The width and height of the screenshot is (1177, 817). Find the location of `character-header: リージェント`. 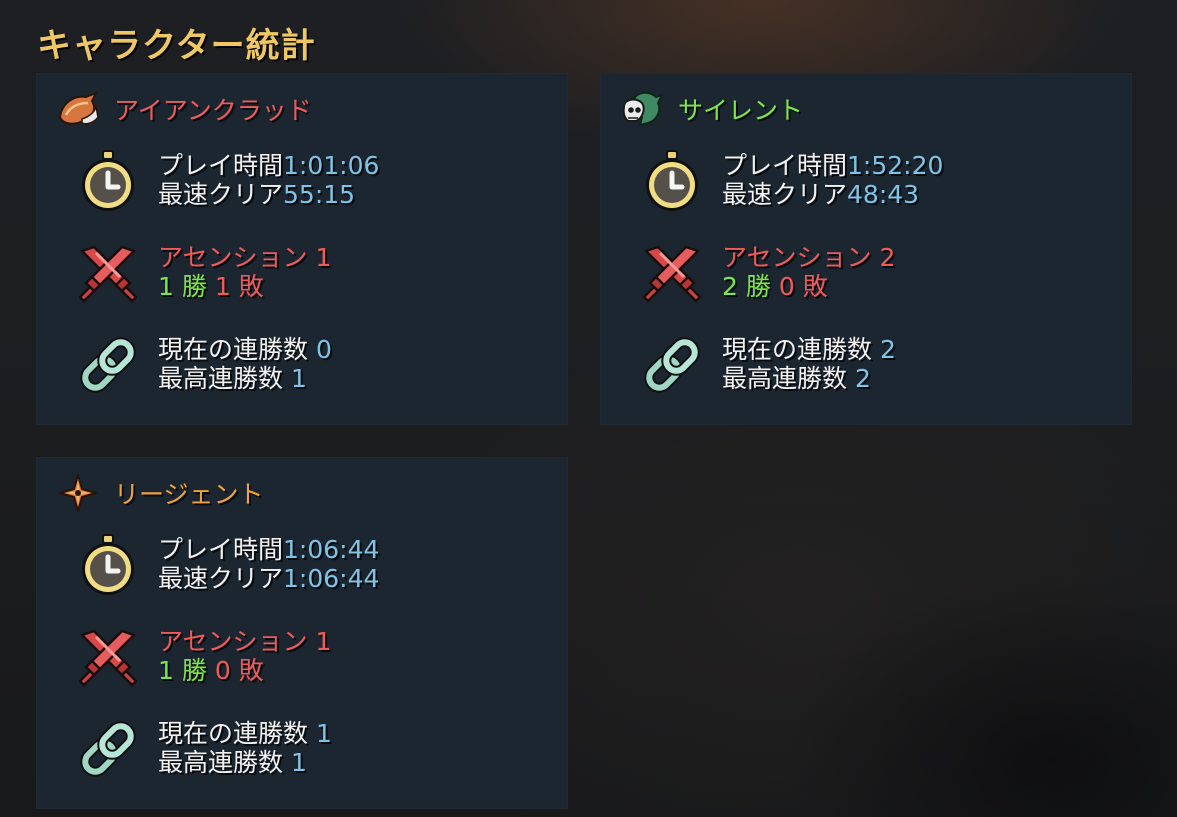

character-header: リージェント is located at coordinates (160, 493).